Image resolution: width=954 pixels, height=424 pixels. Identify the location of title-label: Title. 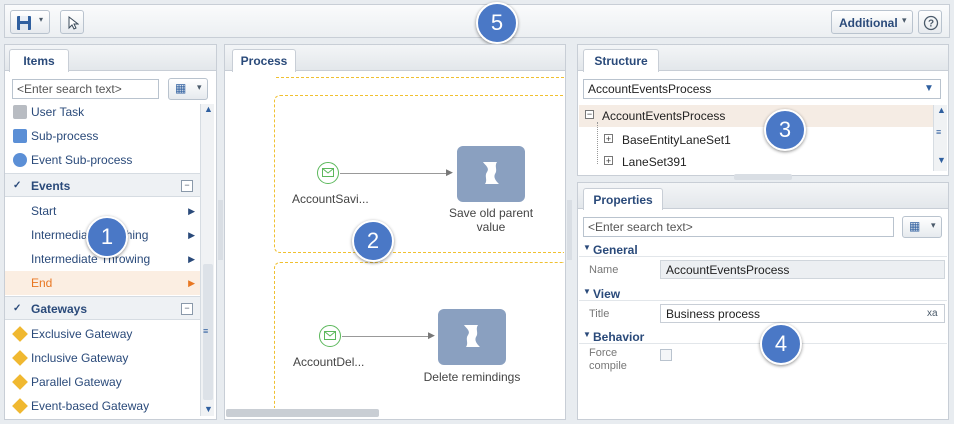
(599, 314).